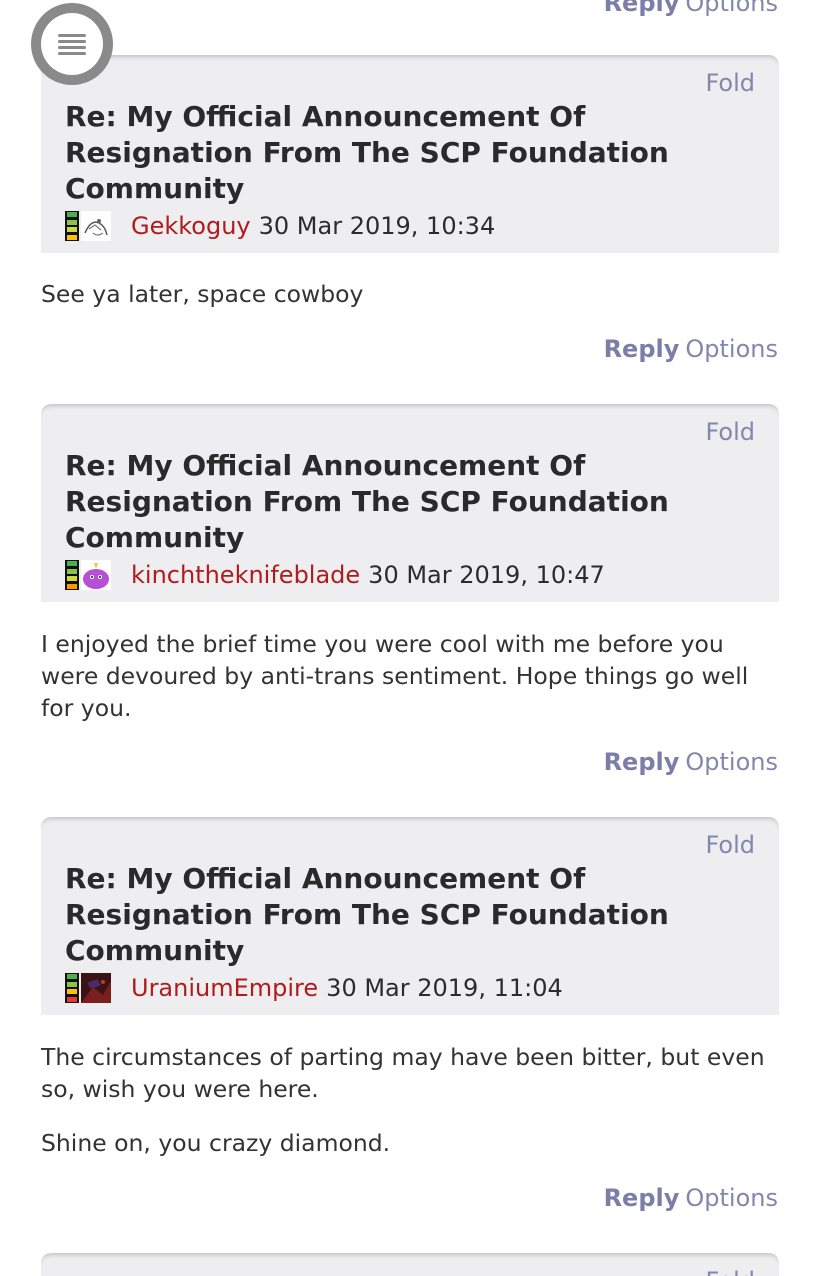  Describe the element at coordinates (486, 575) in the screenshot. I see `post-date: 30 Mar 2019, 10:47` at that location.